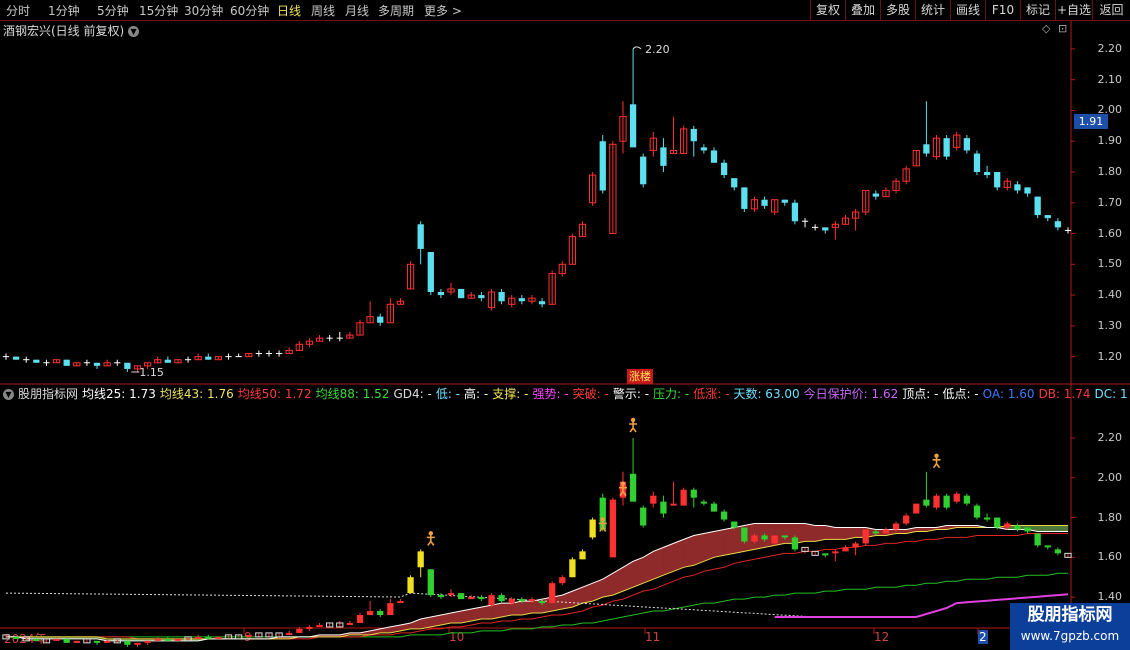 The height and width of the screenshot is (650, 1130). Describe the element at coordinates (1070, 615) in the screenshot. I see `watermark-title: 股朋指标网` at that location.